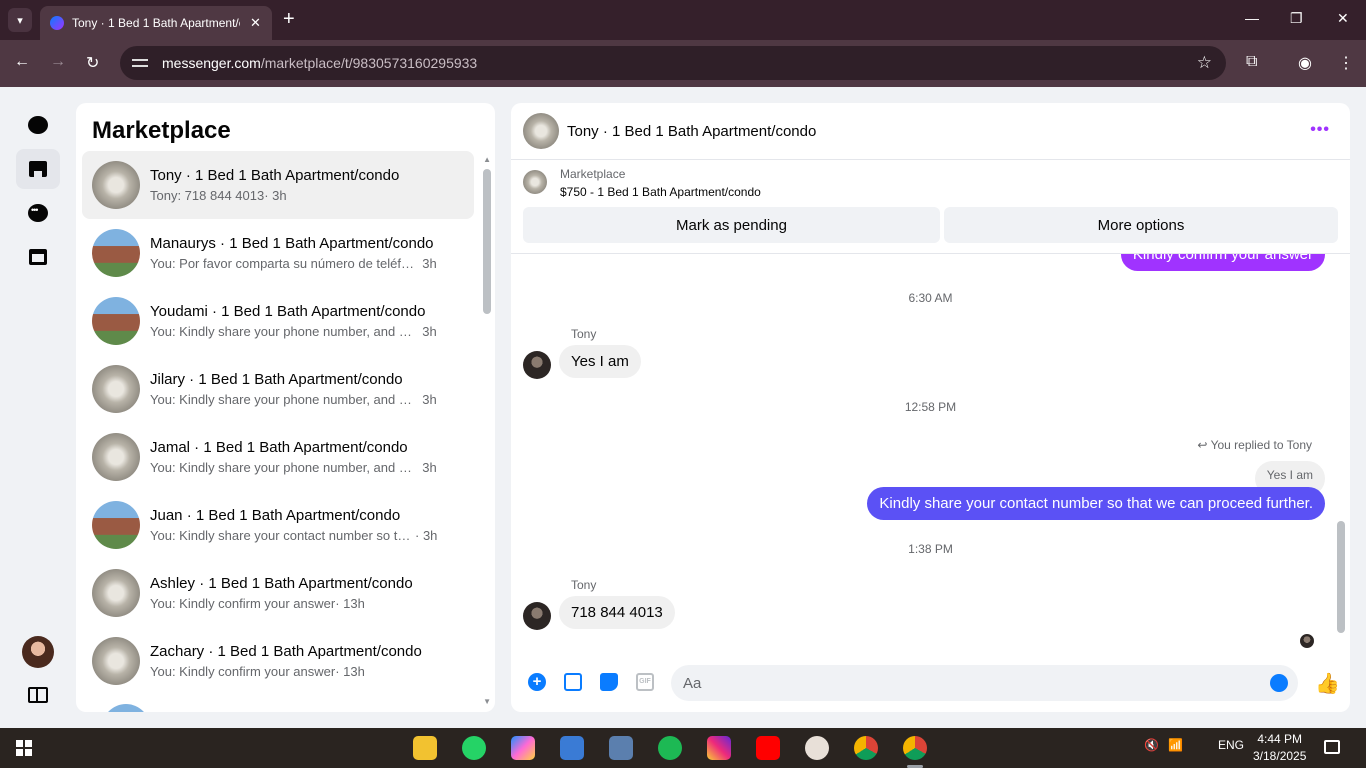  Describe the element at coordinates (1204, 445) in the screenshot. I see `reply-arrow-icon: ↩` at that location.